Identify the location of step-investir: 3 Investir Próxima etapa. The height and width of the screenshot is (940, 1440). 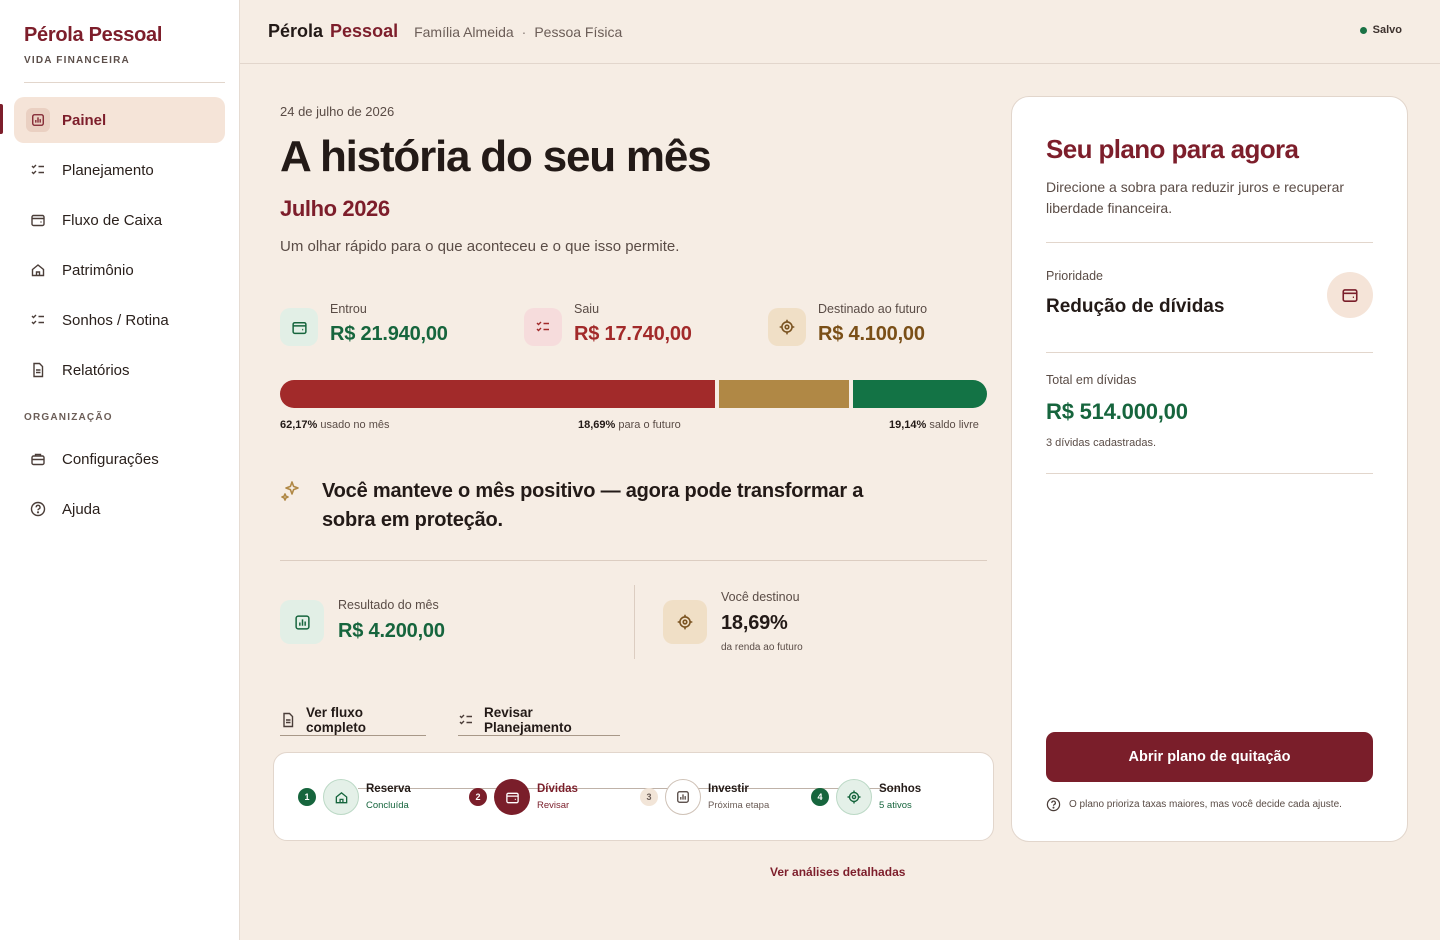
(704, 797).